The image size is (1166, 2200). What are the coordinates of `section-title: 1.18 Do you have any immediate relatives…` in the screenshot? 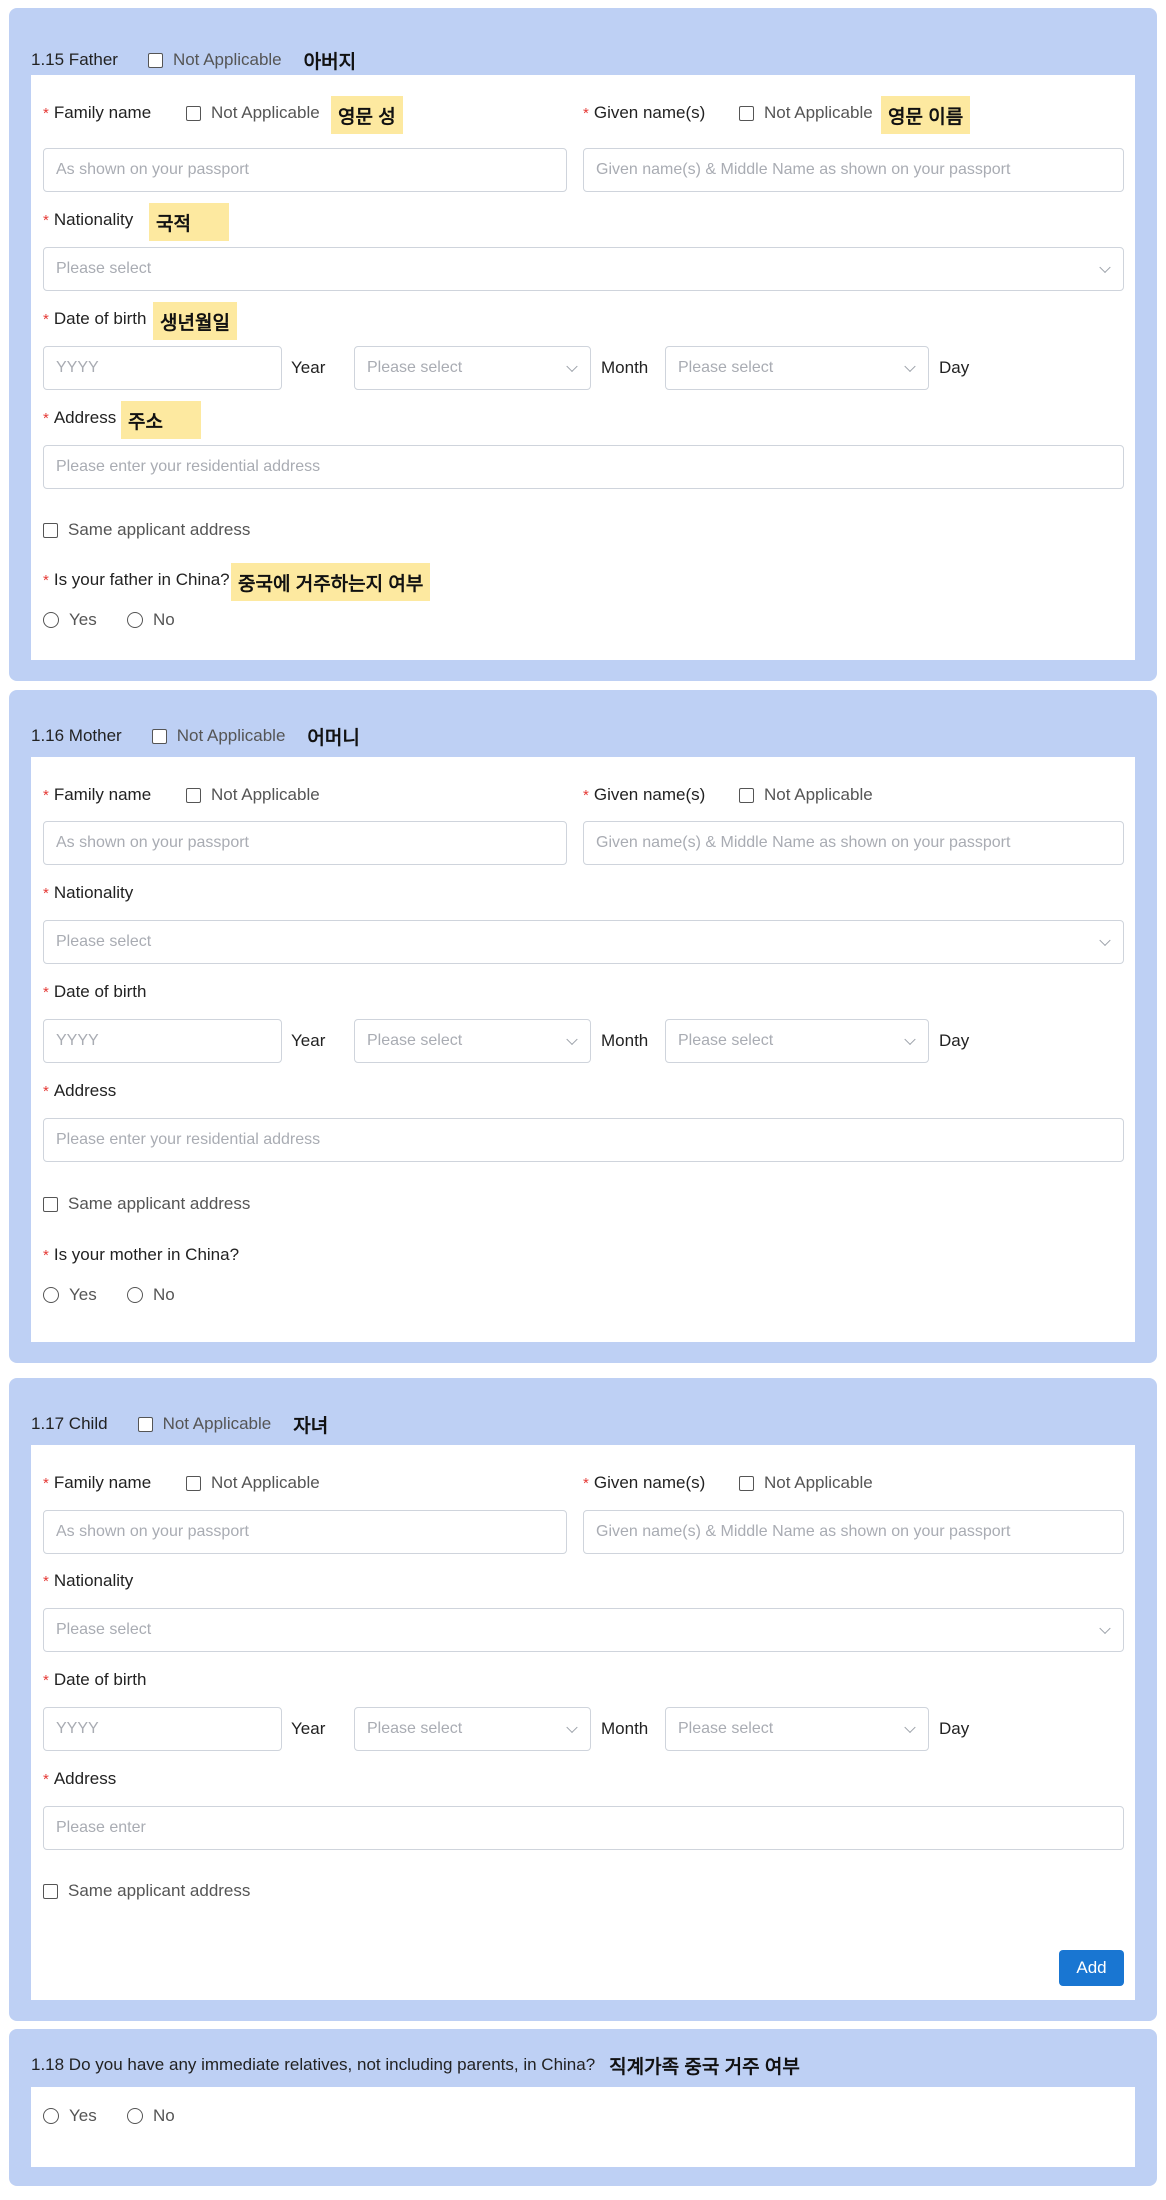 It's located at (313, 2064).